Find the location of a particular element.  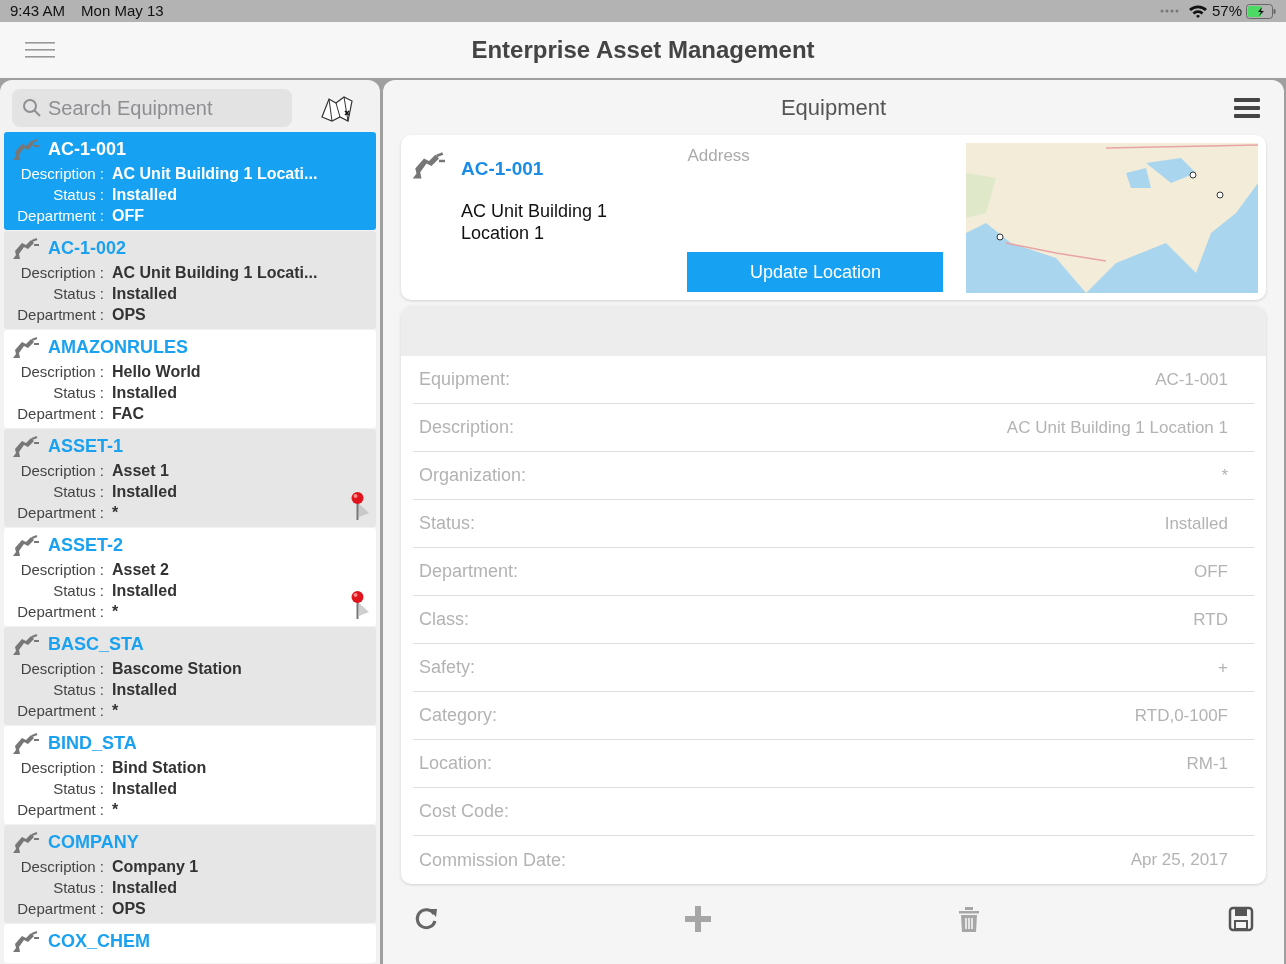

field-label: Class: is located at coordinates (444, 619).